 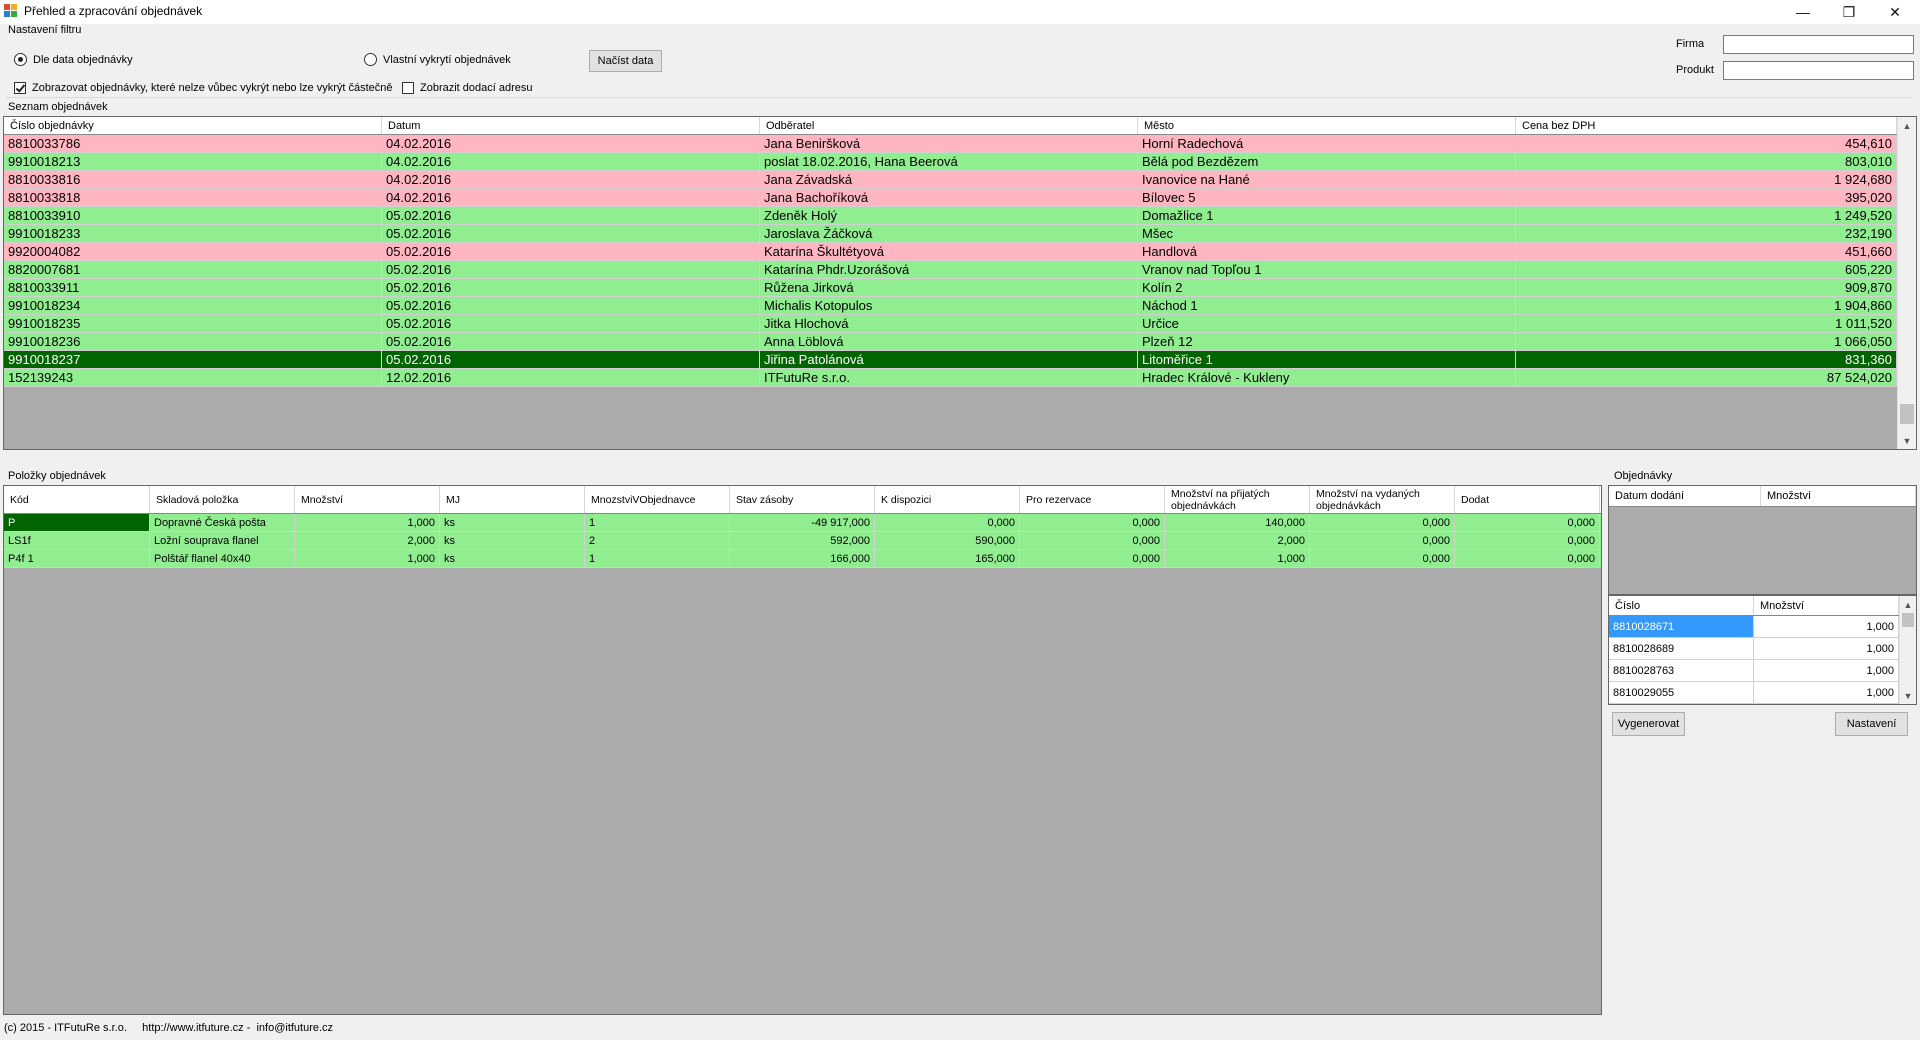 What do you see at coordinates (657, 523) in the screenshot?
I see `table-cell: 1` at bounding box center [657, 523].